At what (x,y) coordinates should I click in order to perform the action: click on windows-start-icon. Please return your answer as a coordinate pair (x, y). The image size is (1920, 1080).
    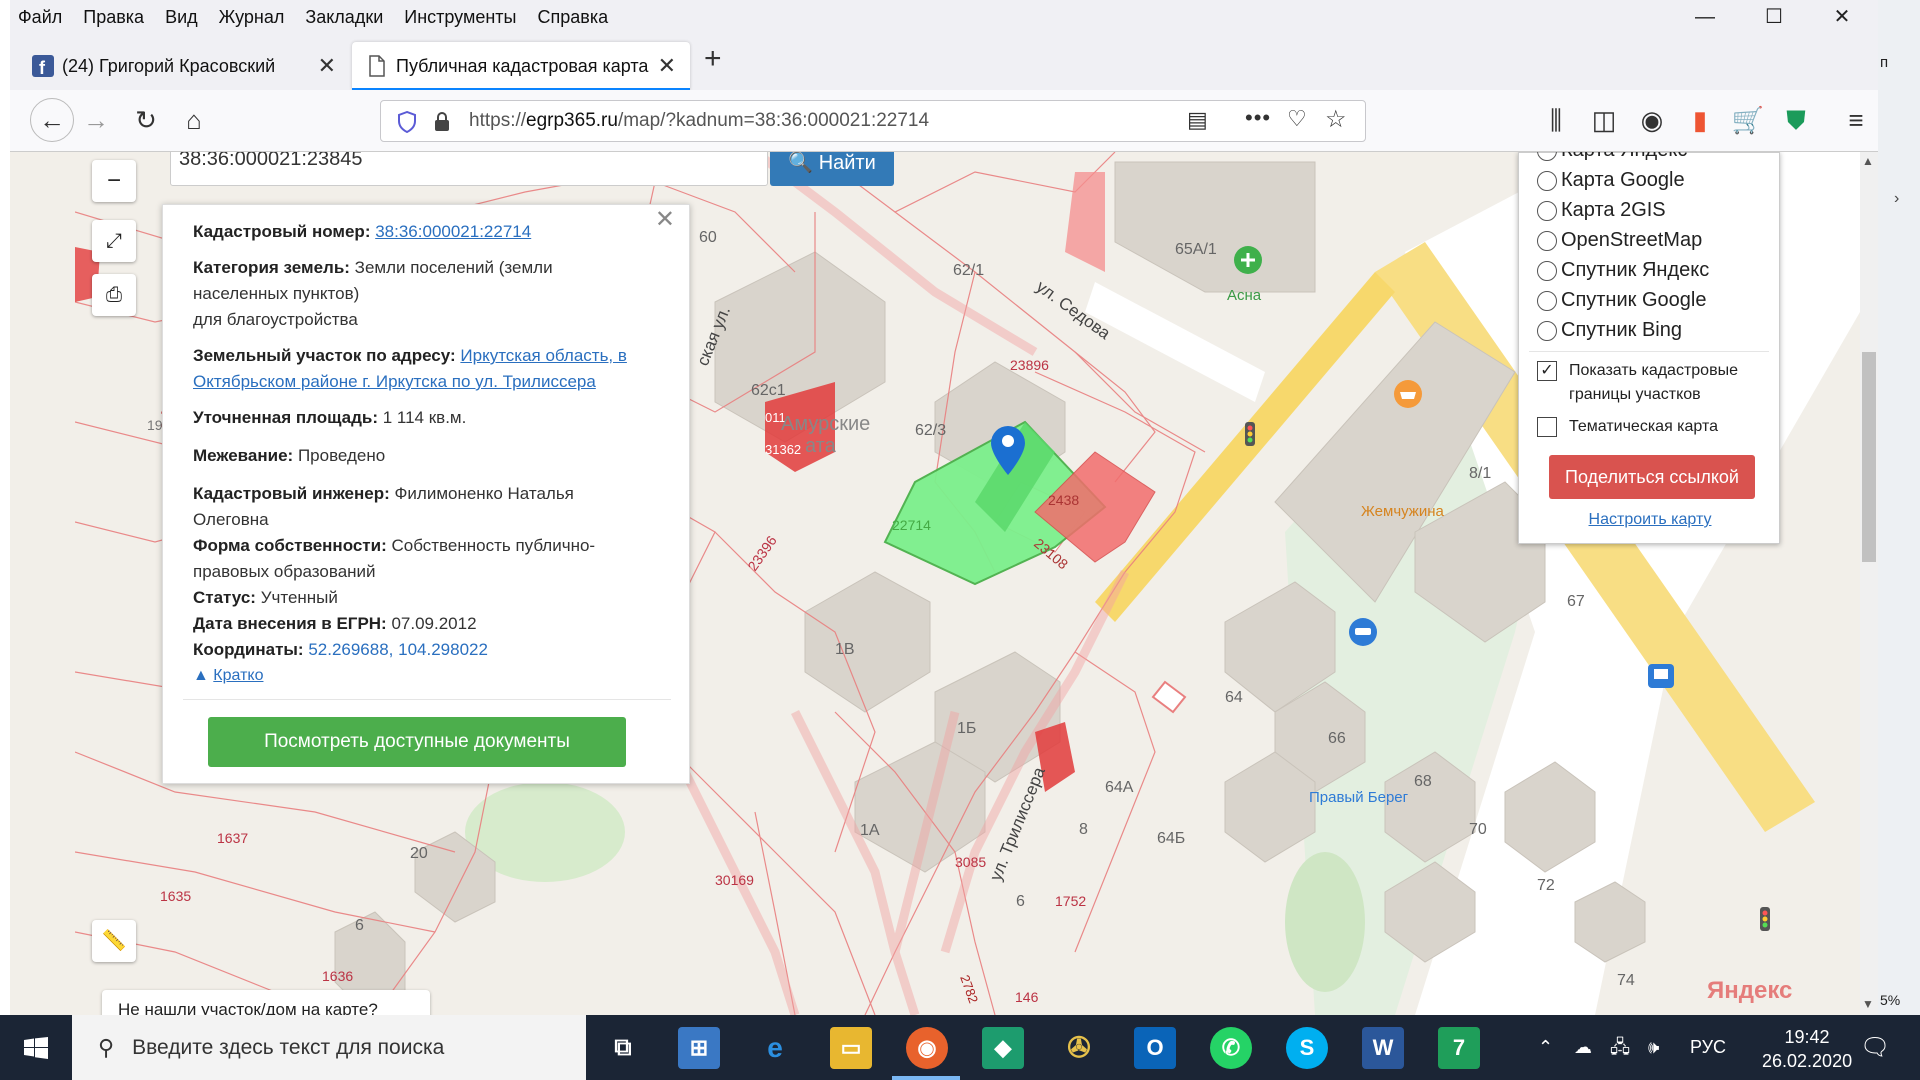
    Looking at the image, I should click on (36, 1048).